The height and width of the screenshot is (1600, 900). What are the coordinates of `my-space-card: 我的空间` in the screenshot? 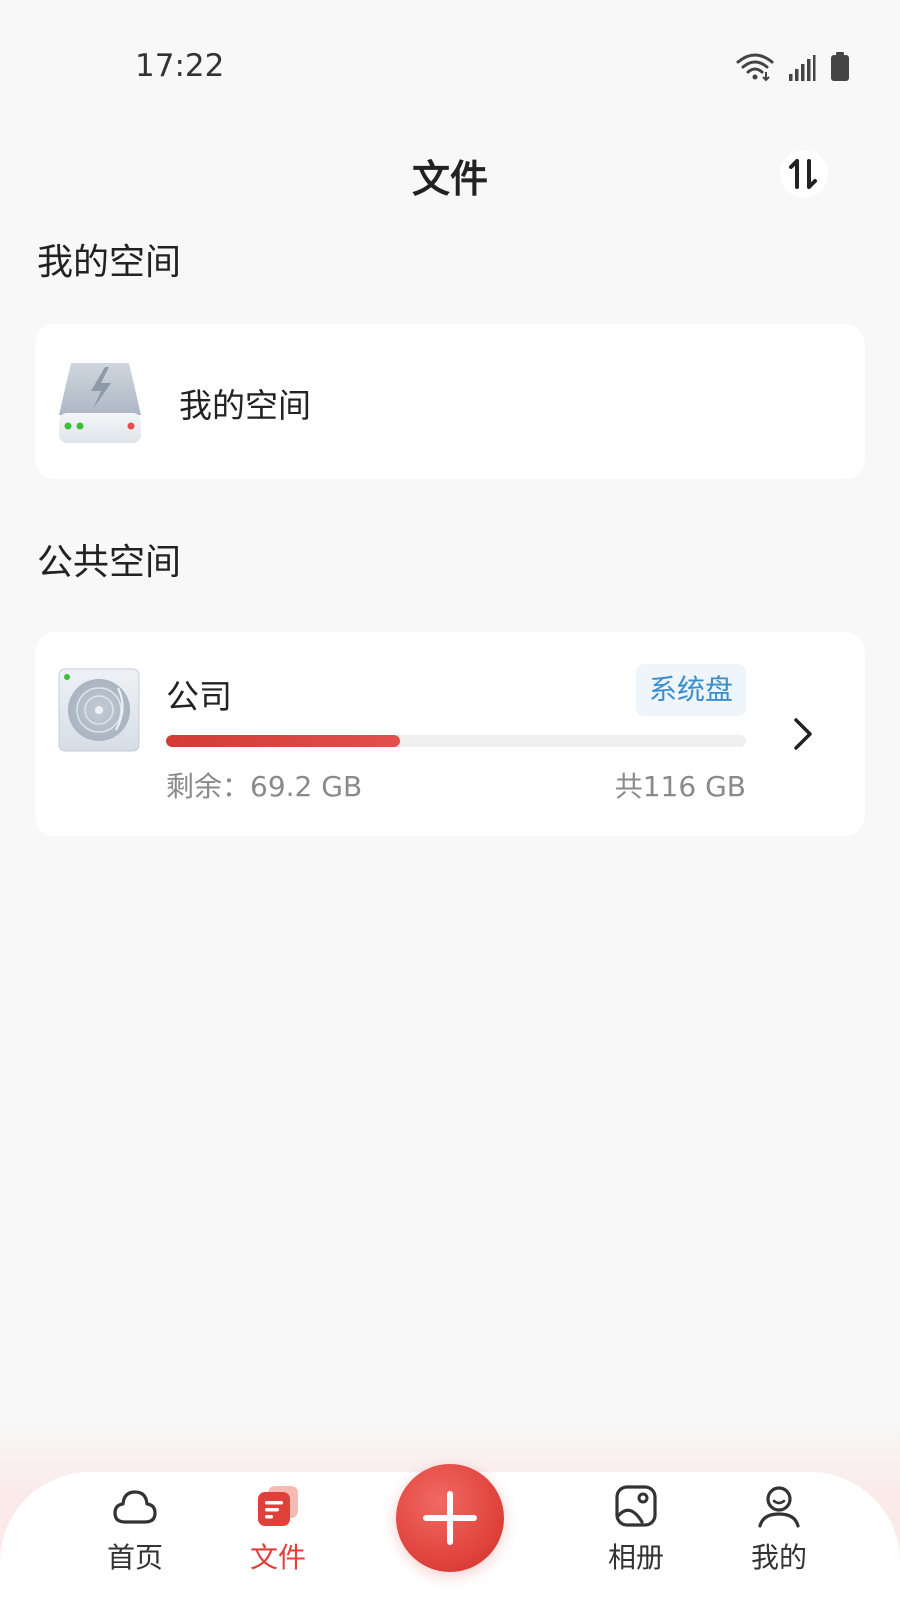 It's located at (450, 401).